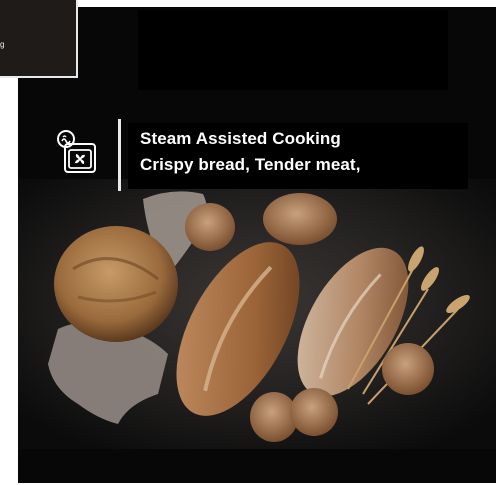  Describe the element at coordinates (119, 155) in the screenshot. I see `callout-divider` at that location.